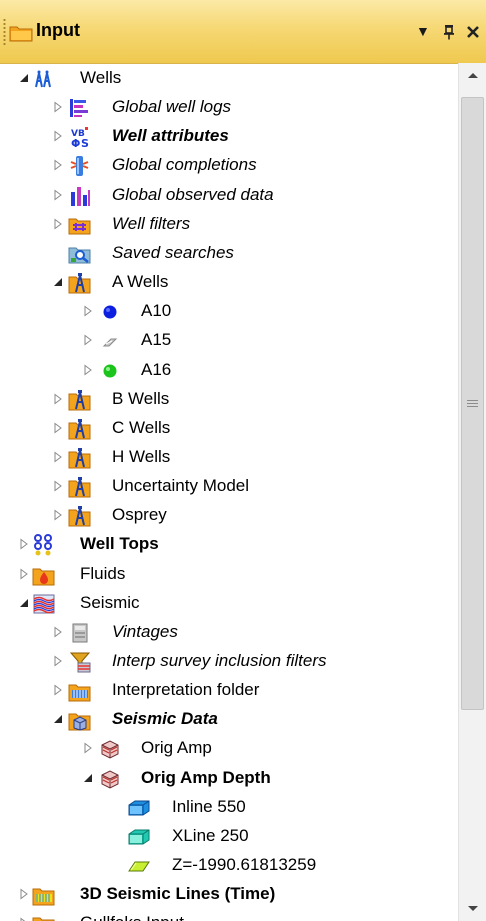 The width and height of the screenshot is (486, 921). Describe the element at coordinates (210, 835) in the screenshot. I see `tree-node-label: XLine 250` at that location.